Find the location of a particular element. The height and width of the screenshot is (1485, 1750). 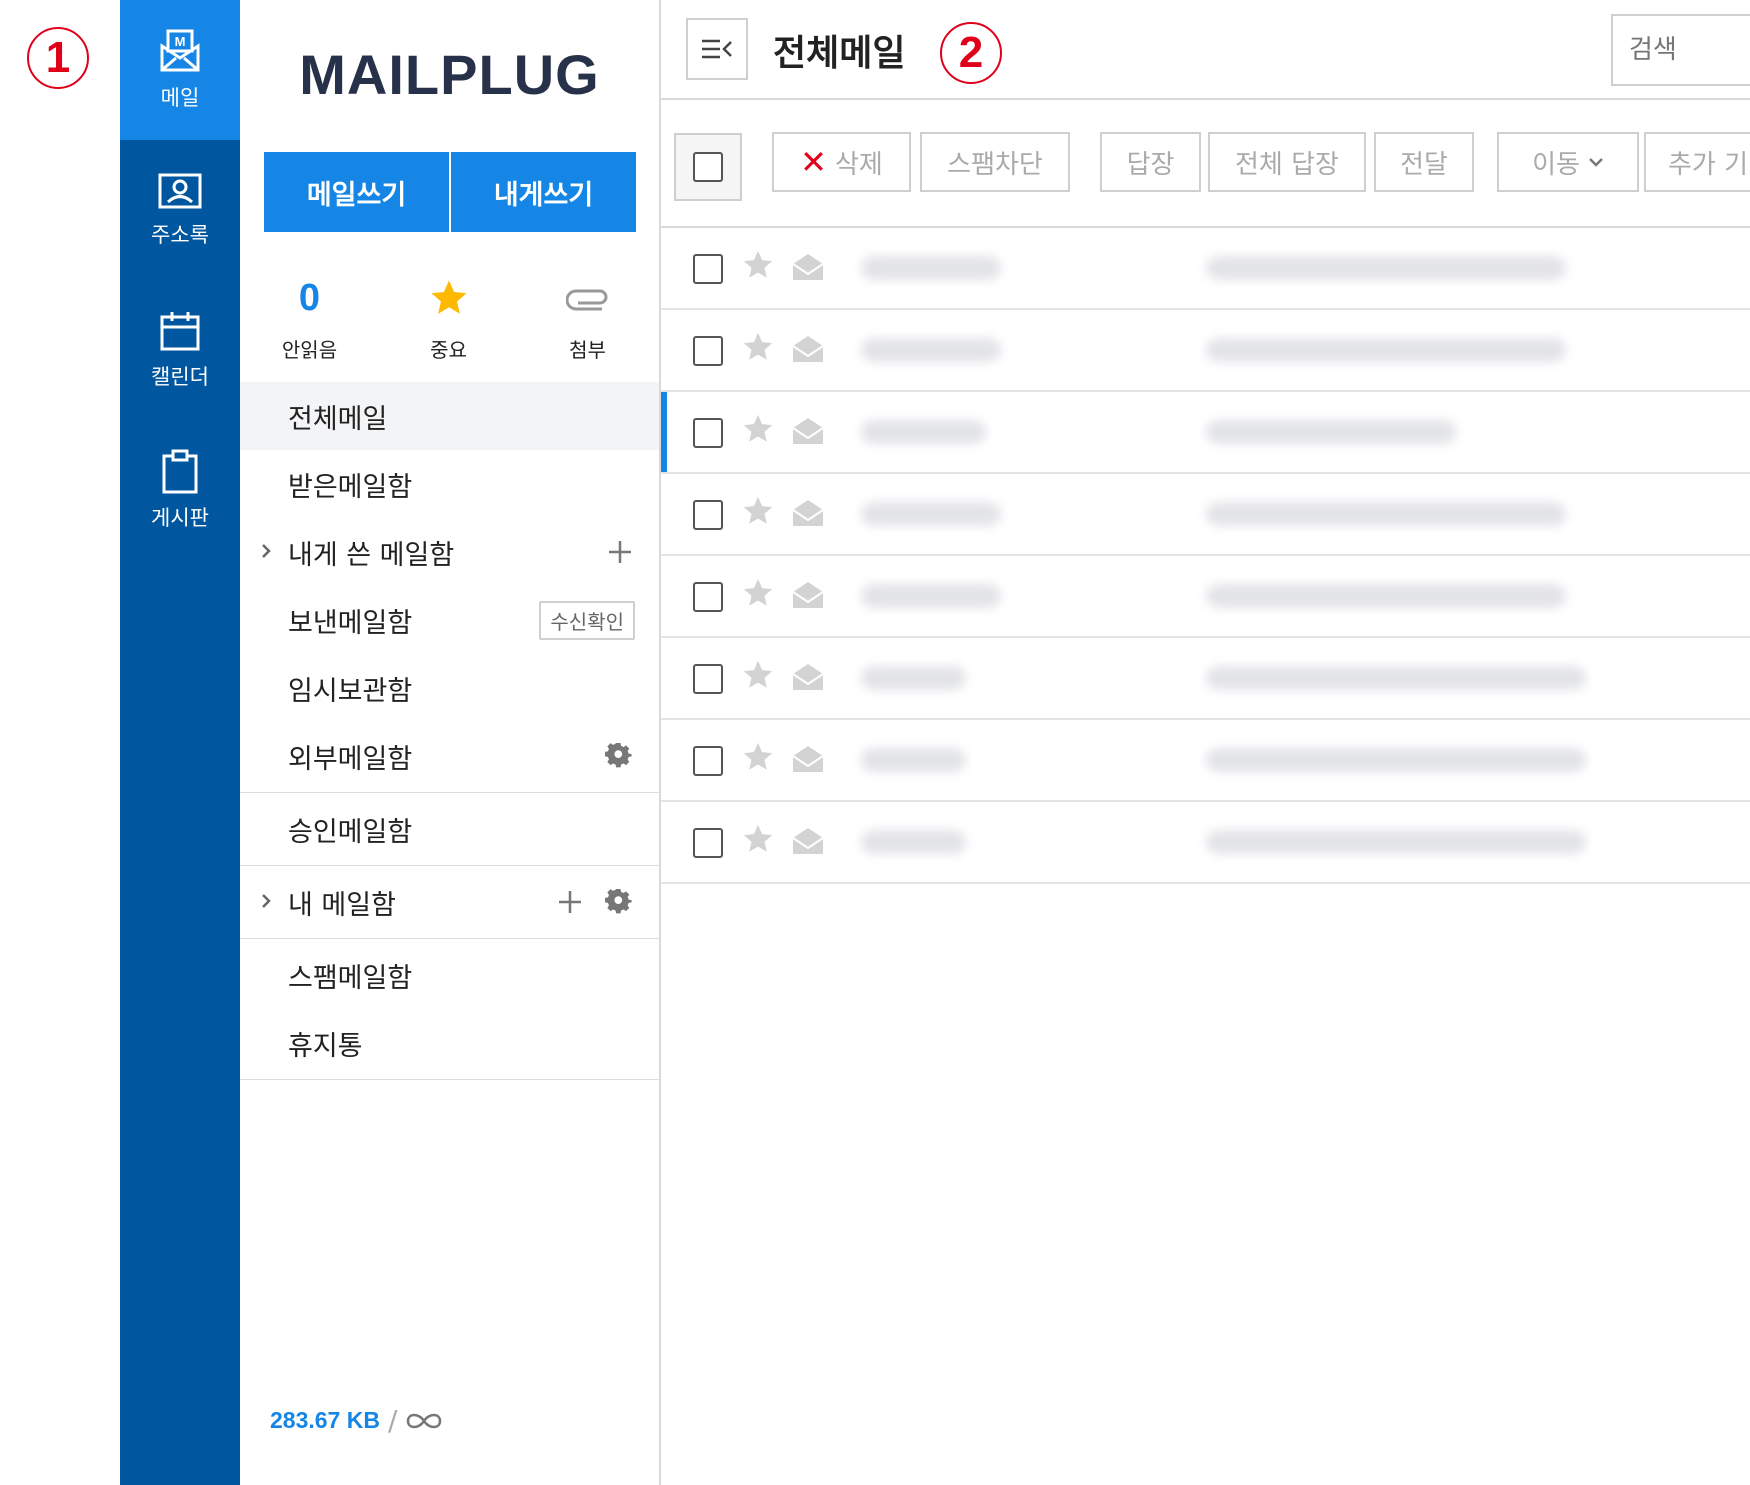

rail-item-mail: M 메일 is located at coordinates (180, 70).